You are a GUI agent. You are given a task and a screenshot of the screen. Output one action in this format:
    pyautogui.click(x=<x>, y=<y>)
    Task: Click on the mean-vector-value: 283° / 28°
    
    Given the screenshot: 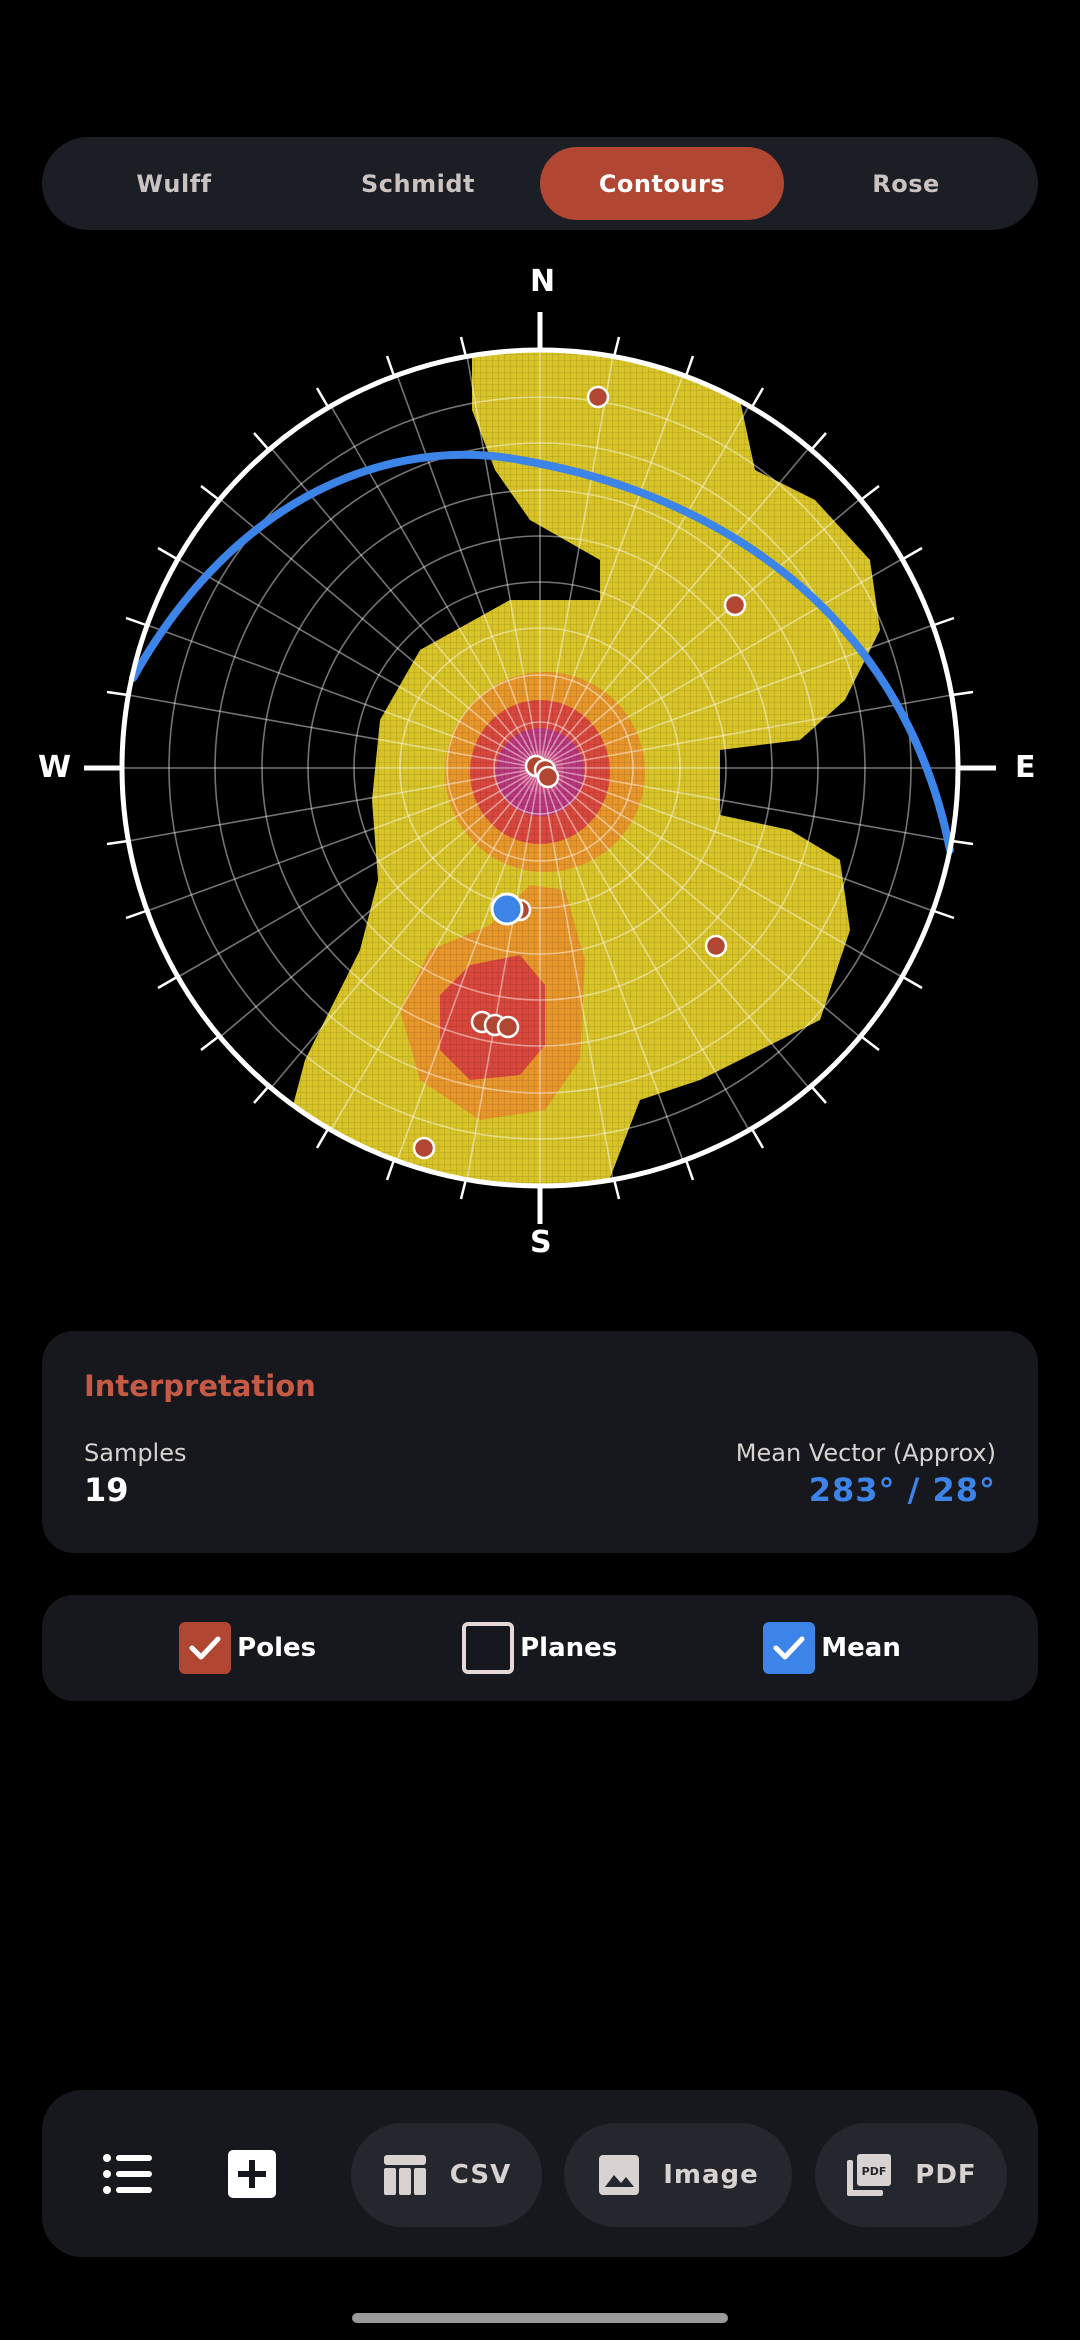 What is the action you would take?
    pyautogui.click(x=902, y=1490)
    